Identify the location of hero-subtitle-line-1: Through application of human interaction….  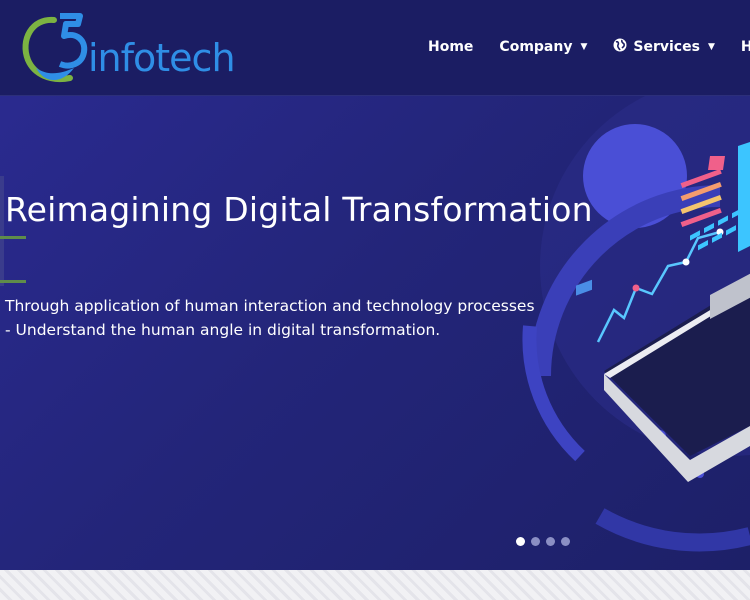
(270, 306).